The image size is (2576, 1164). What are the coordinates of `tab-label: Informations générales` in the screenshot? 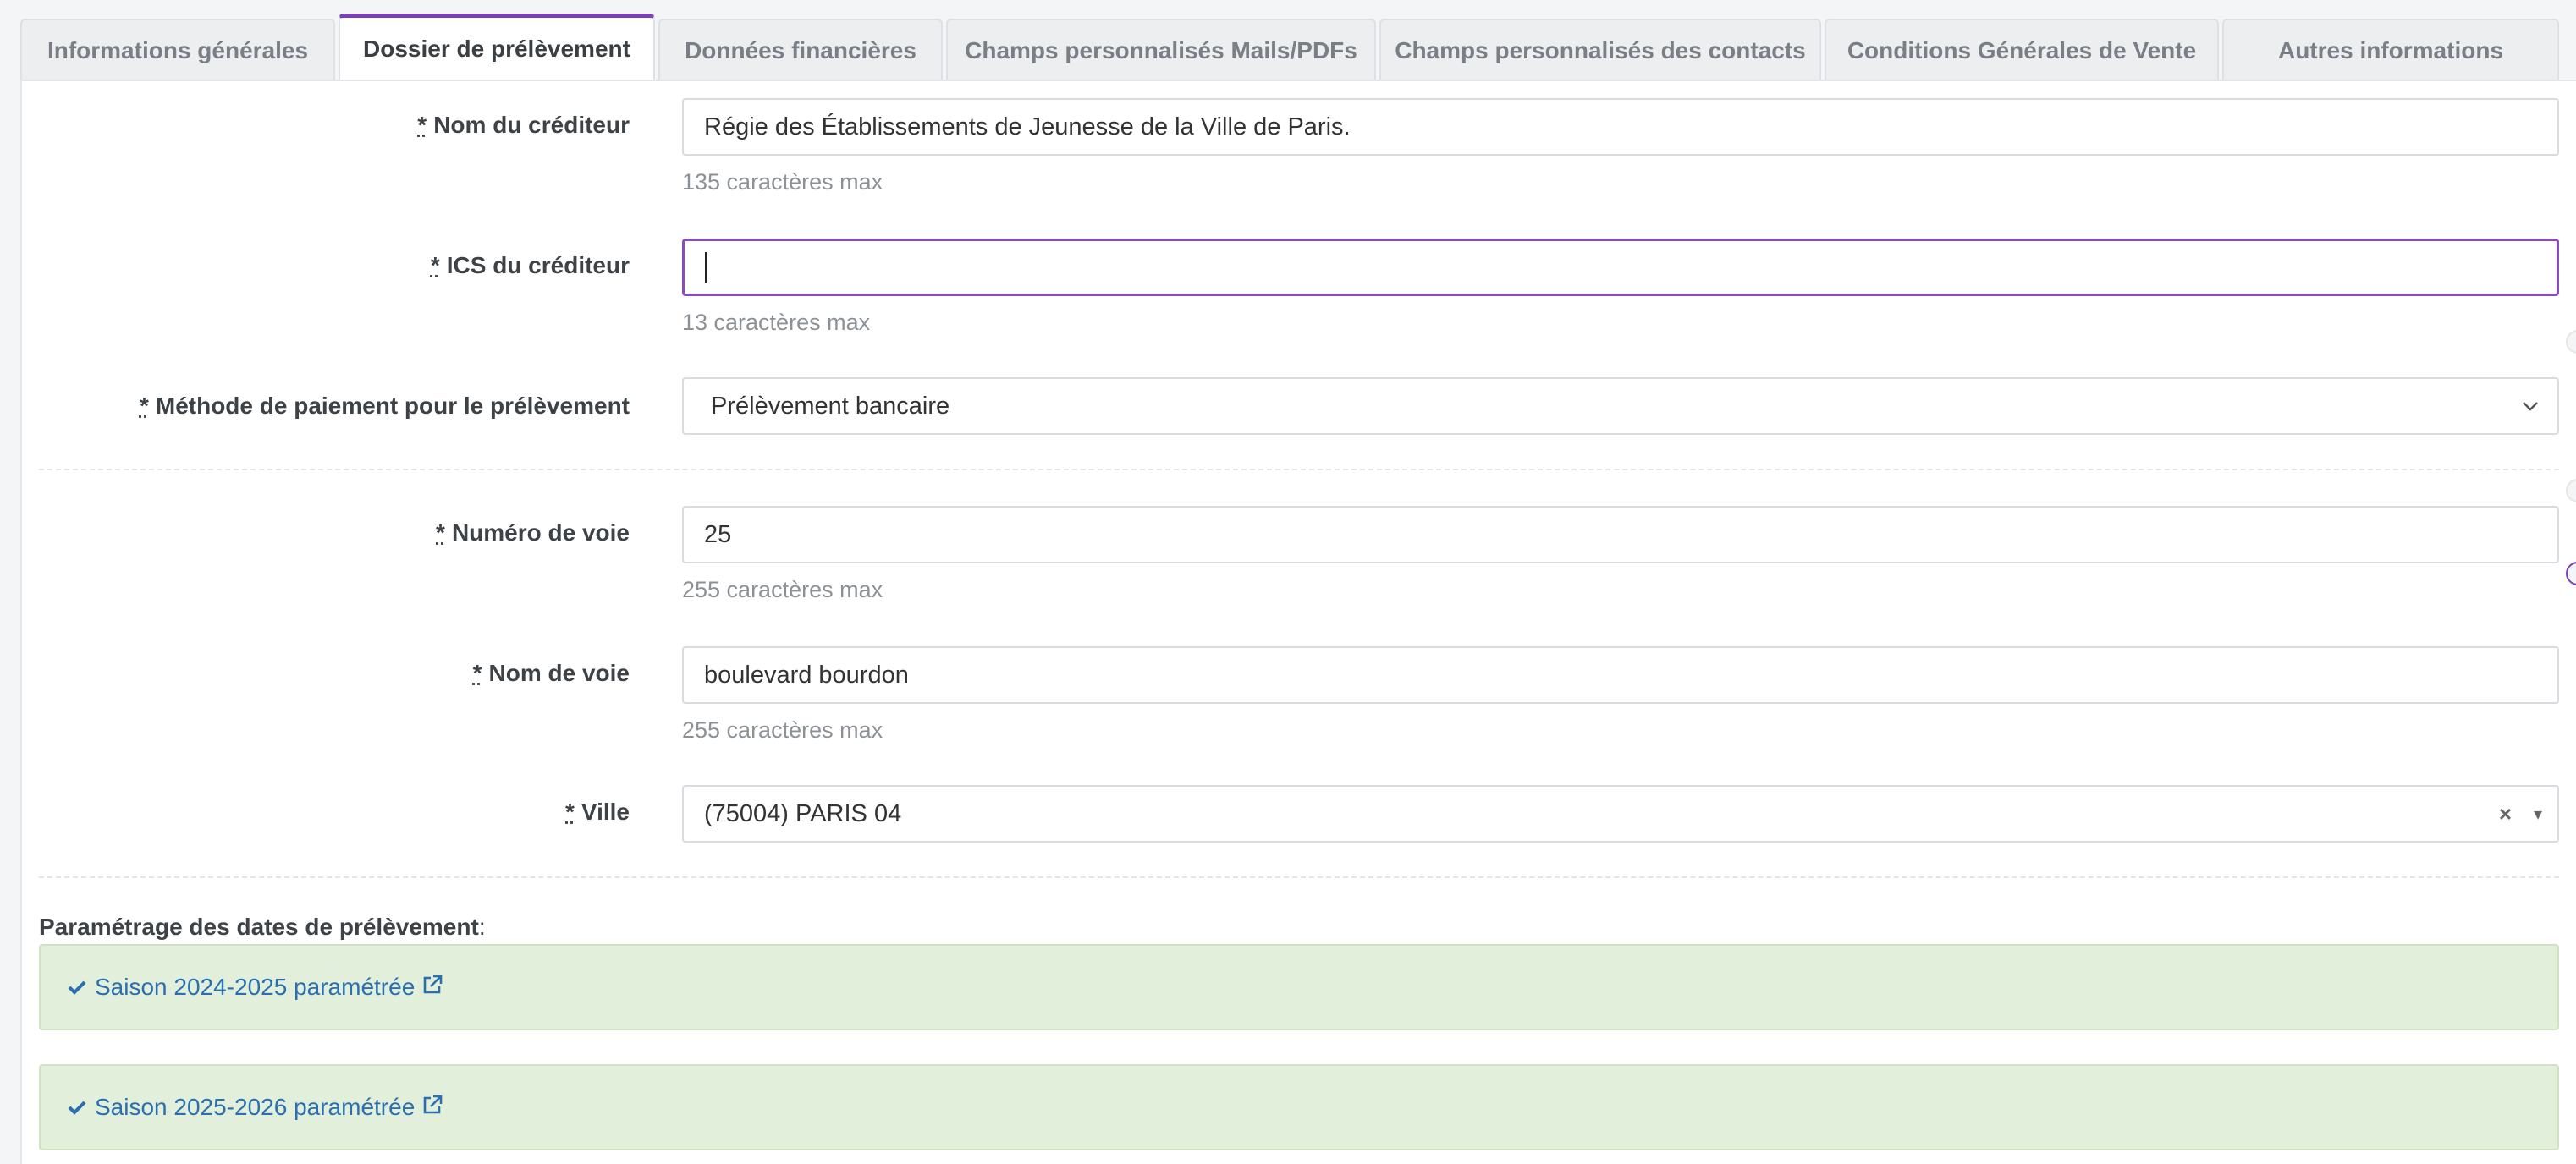 It's located at (178, 50).